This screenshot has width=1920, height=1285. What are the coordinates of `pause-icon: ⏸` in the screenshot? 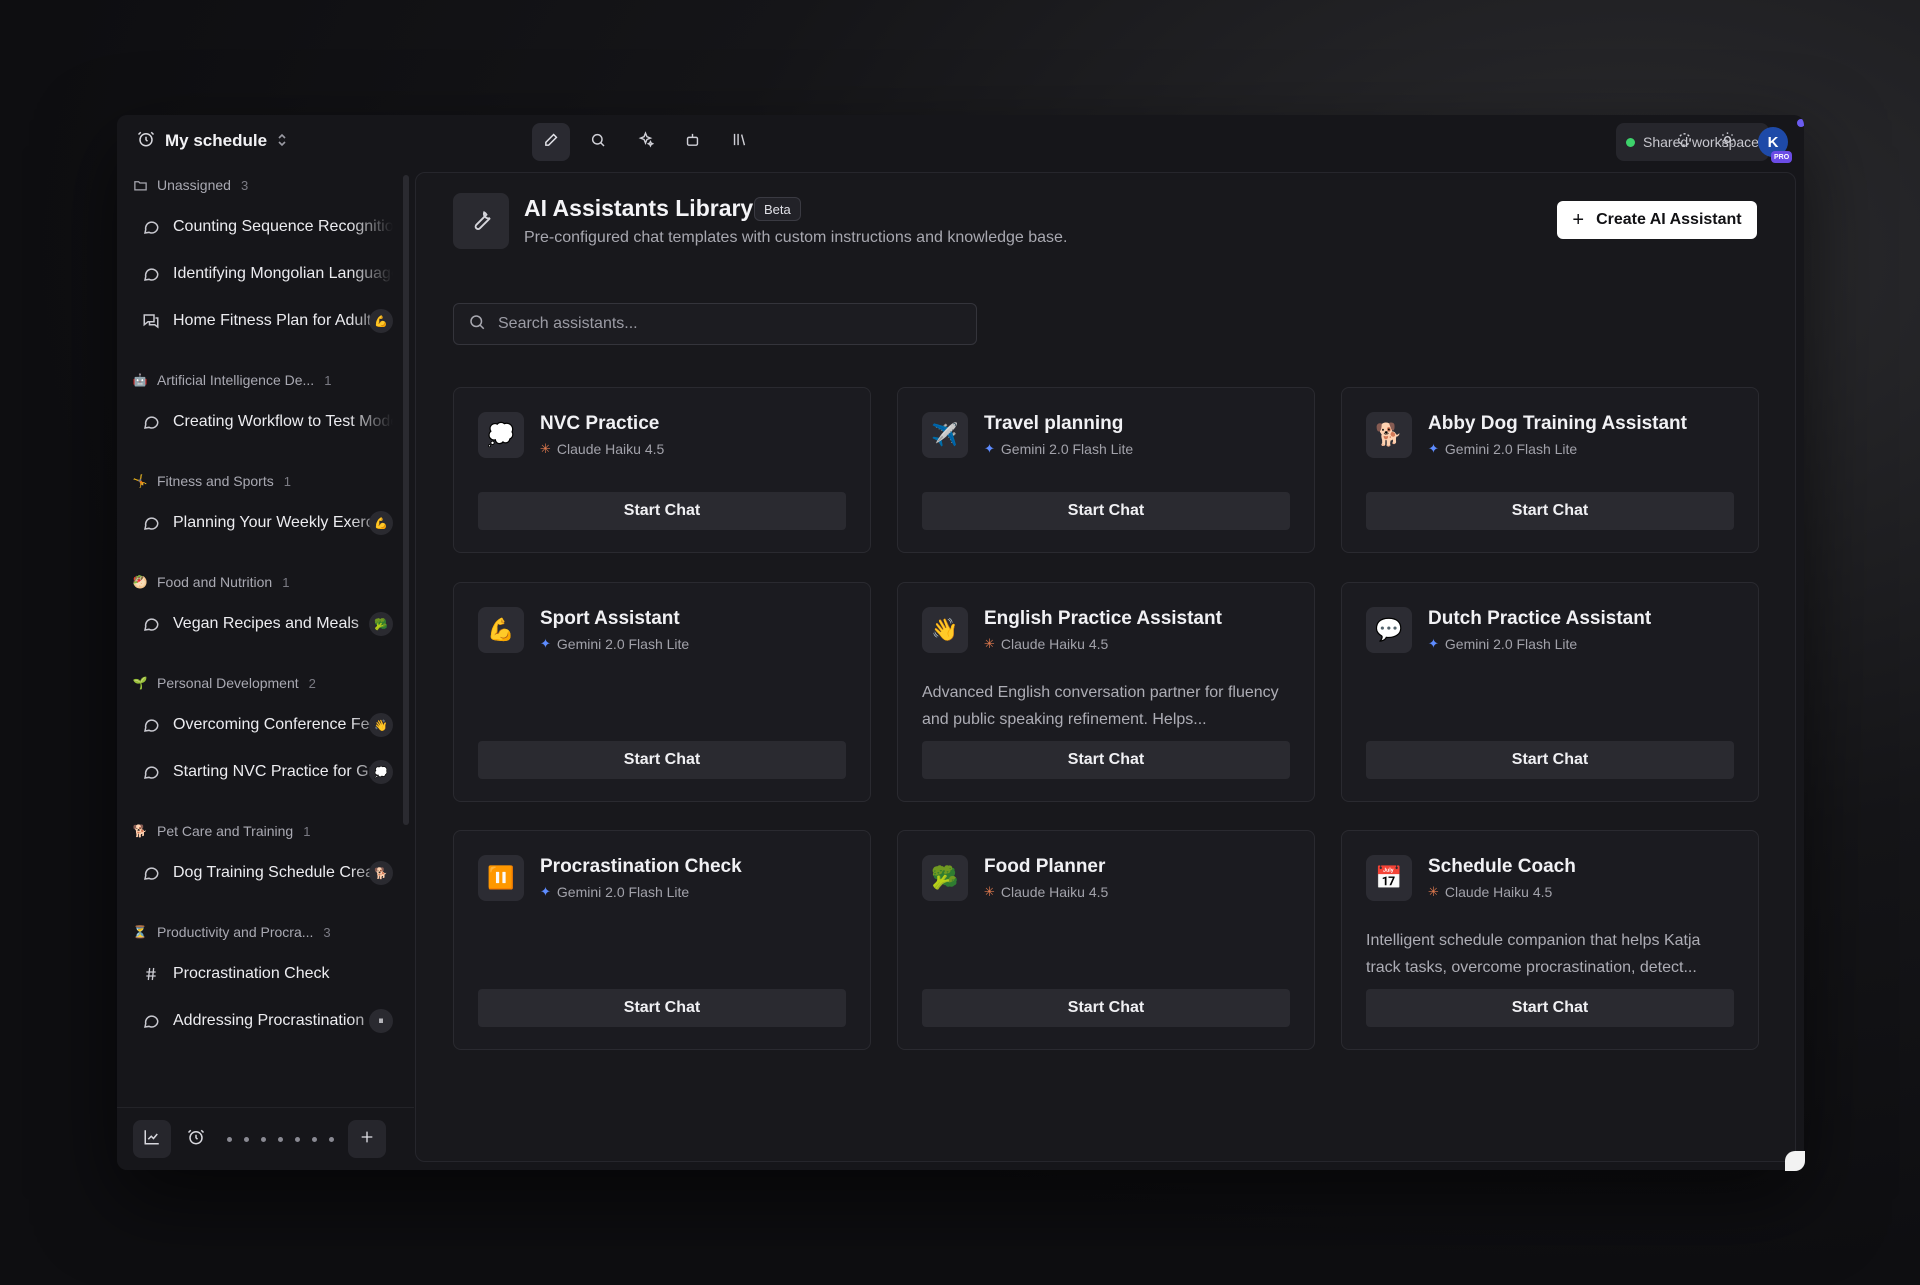 It's located at (381, 1021).